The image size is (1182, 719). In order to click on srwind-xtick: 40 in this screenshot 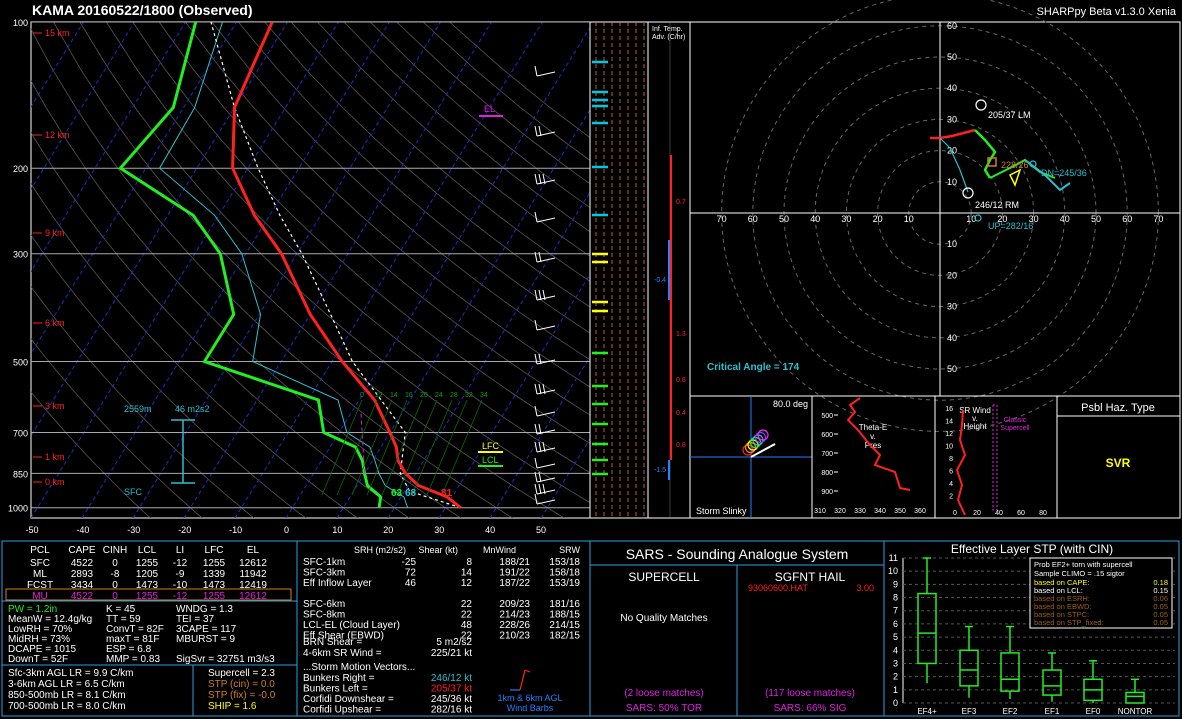, I will do `click(999, 513)`.